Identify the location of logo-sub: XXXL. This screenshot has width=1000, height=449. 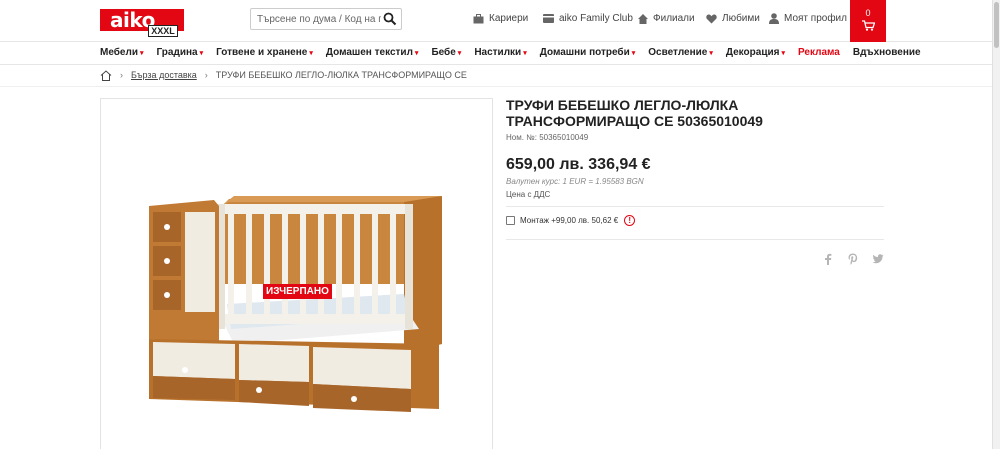
(163, 31).